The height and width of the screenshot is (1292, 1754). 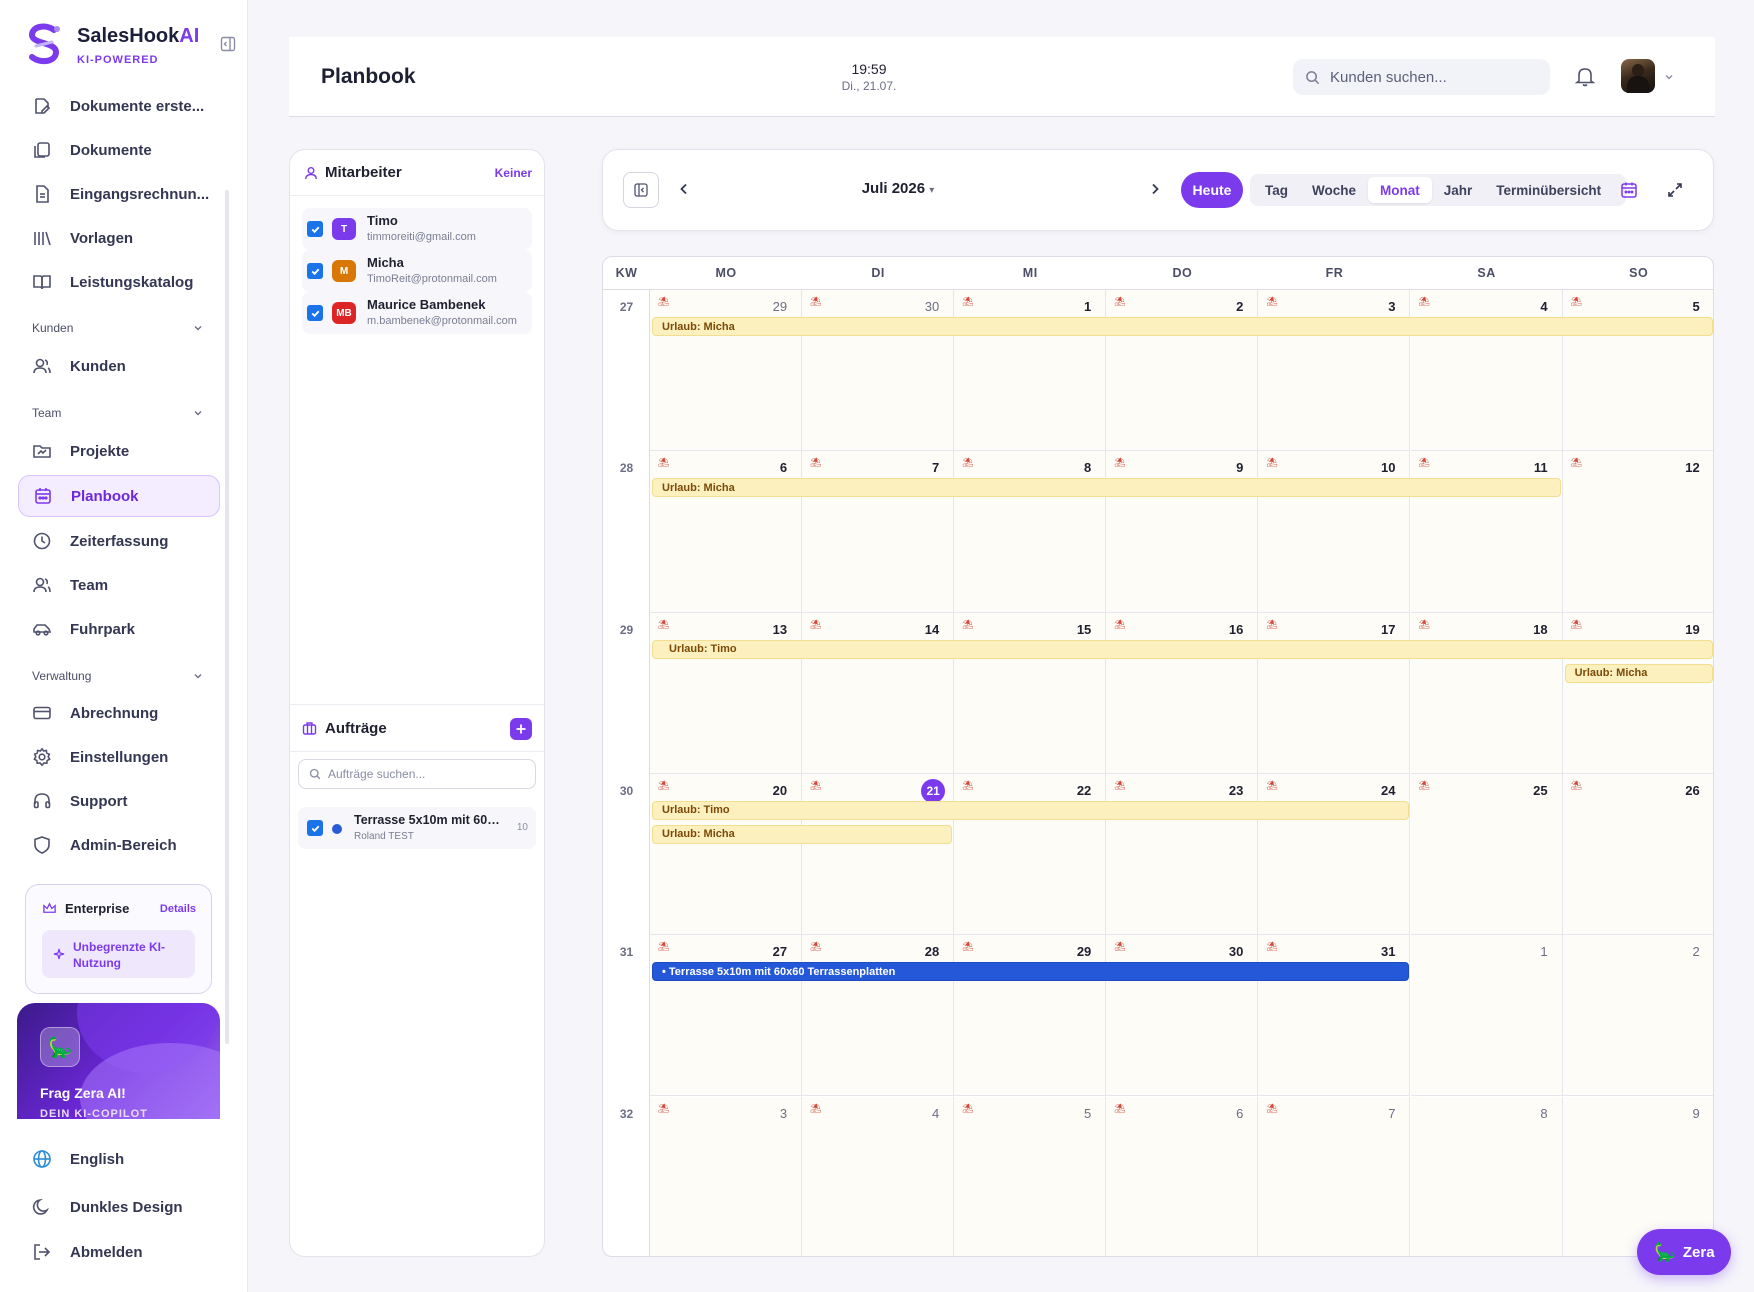 I want to click on section-toggle-verwaltung: Verwaltung, so click(x=118, y=676).